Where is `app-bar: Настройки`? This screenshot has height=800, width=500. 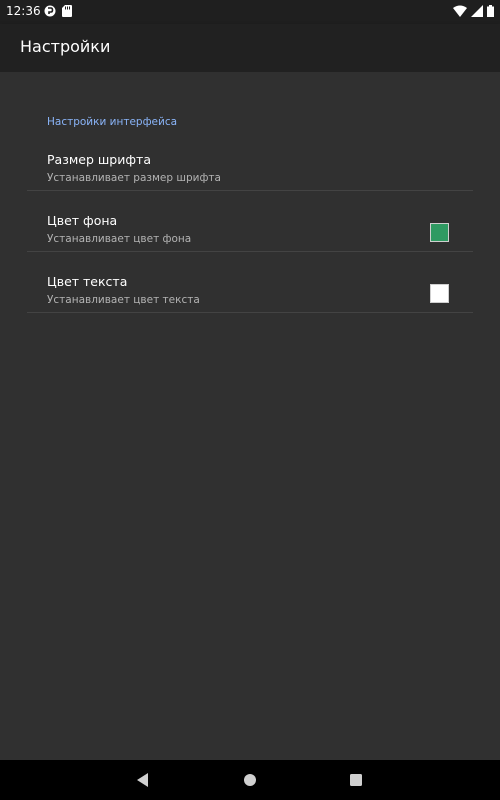
app-bar: Настройки is located at coordinates (250, 48).